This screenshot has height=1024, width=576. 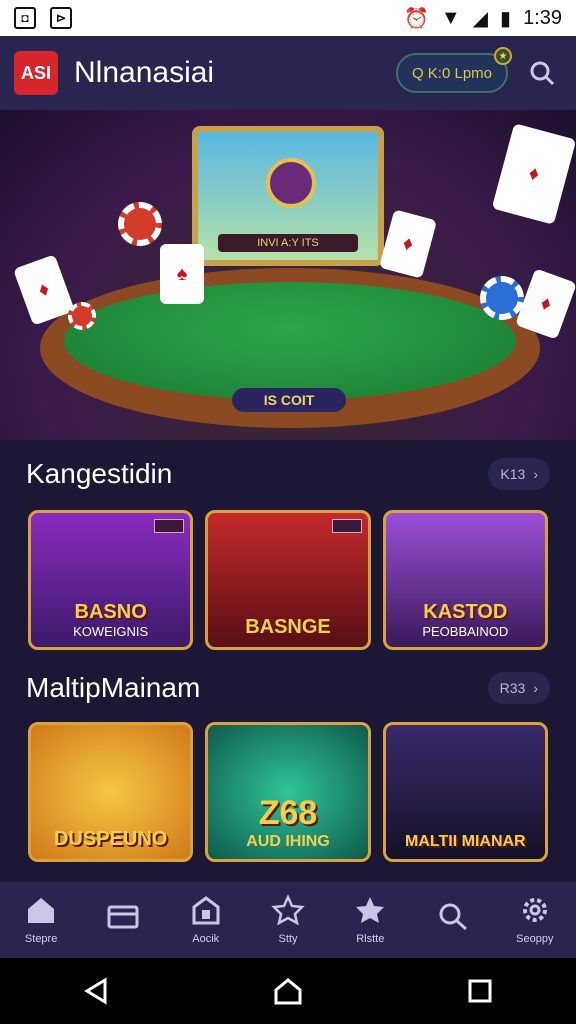 What do you see at coordinates (61, 18) in the screenshot?
I see `app-notification-icon: ⊳` at bounding box center [61, 18].